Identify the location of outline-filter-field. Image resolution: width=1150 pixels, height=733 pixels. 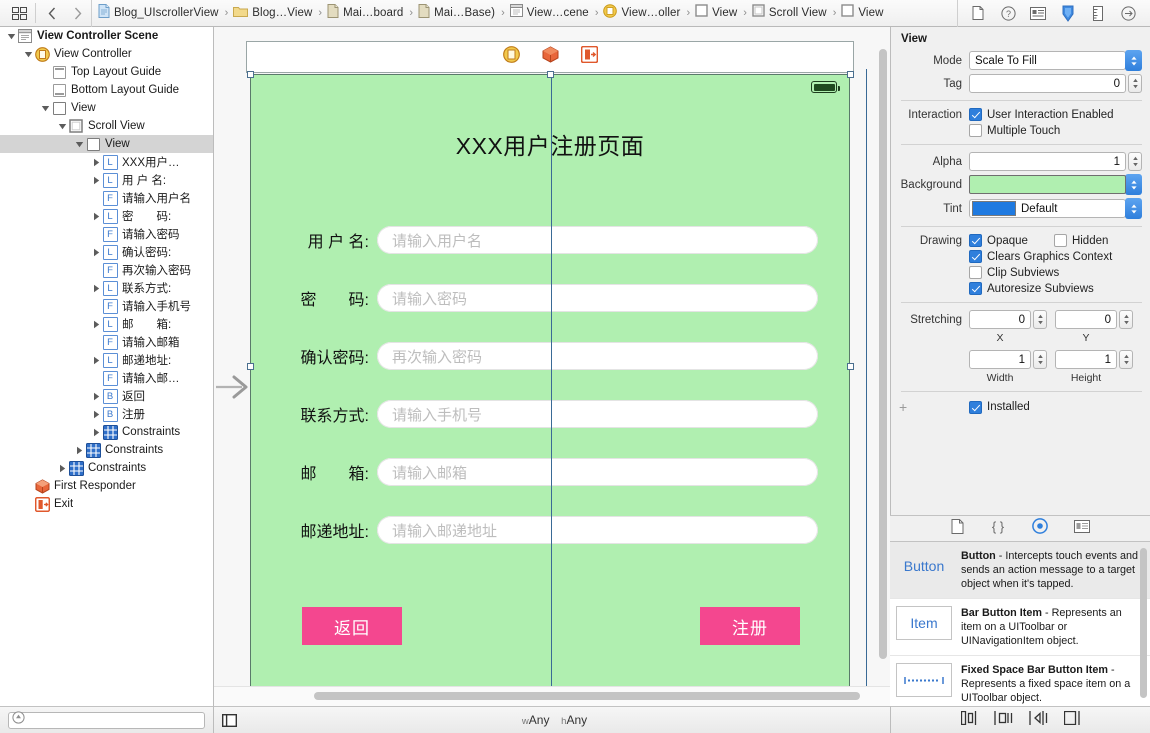
(106, 720).